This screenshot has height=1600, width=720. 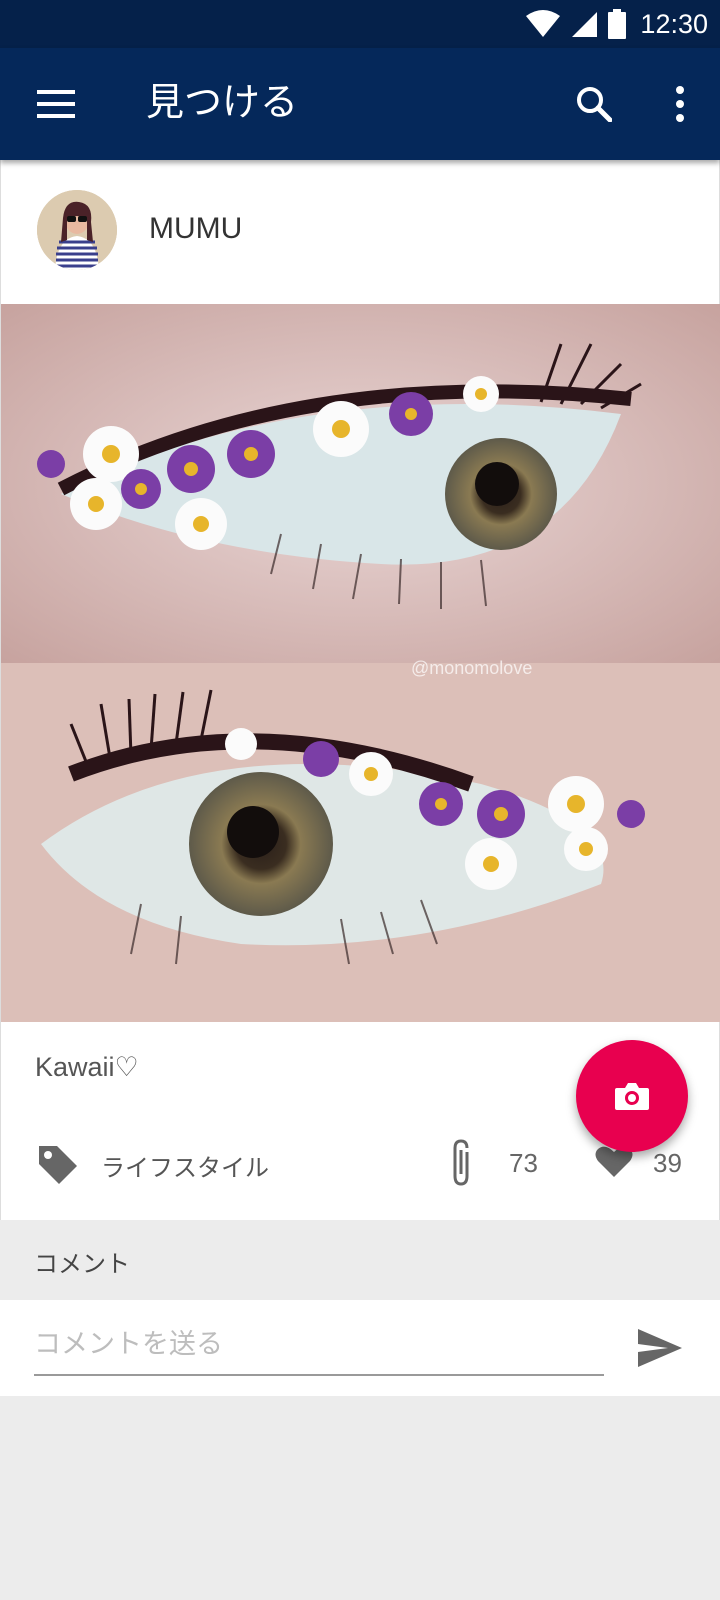 What do you see at coordinates (222, 102) in the screenshot?
I see `page-title: 見つける` at bounding box center [222, 102].